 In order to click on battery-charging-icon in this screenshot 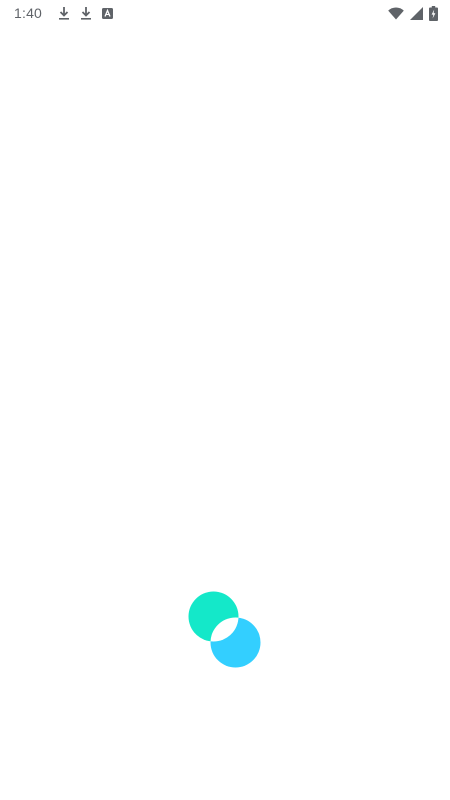, I will do `click(433, 13)`.